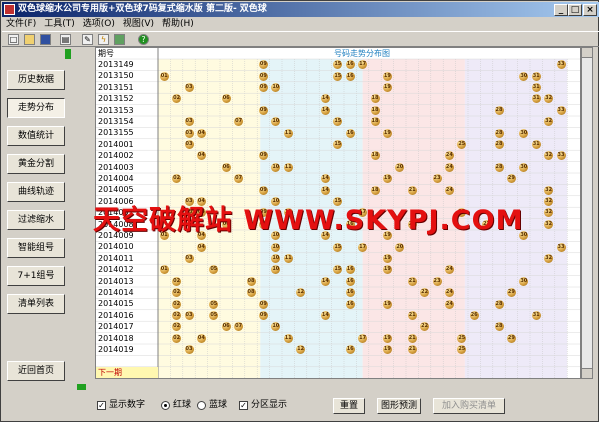  I want to click on zone-display-checkbox: ✓, so click(243, 405).